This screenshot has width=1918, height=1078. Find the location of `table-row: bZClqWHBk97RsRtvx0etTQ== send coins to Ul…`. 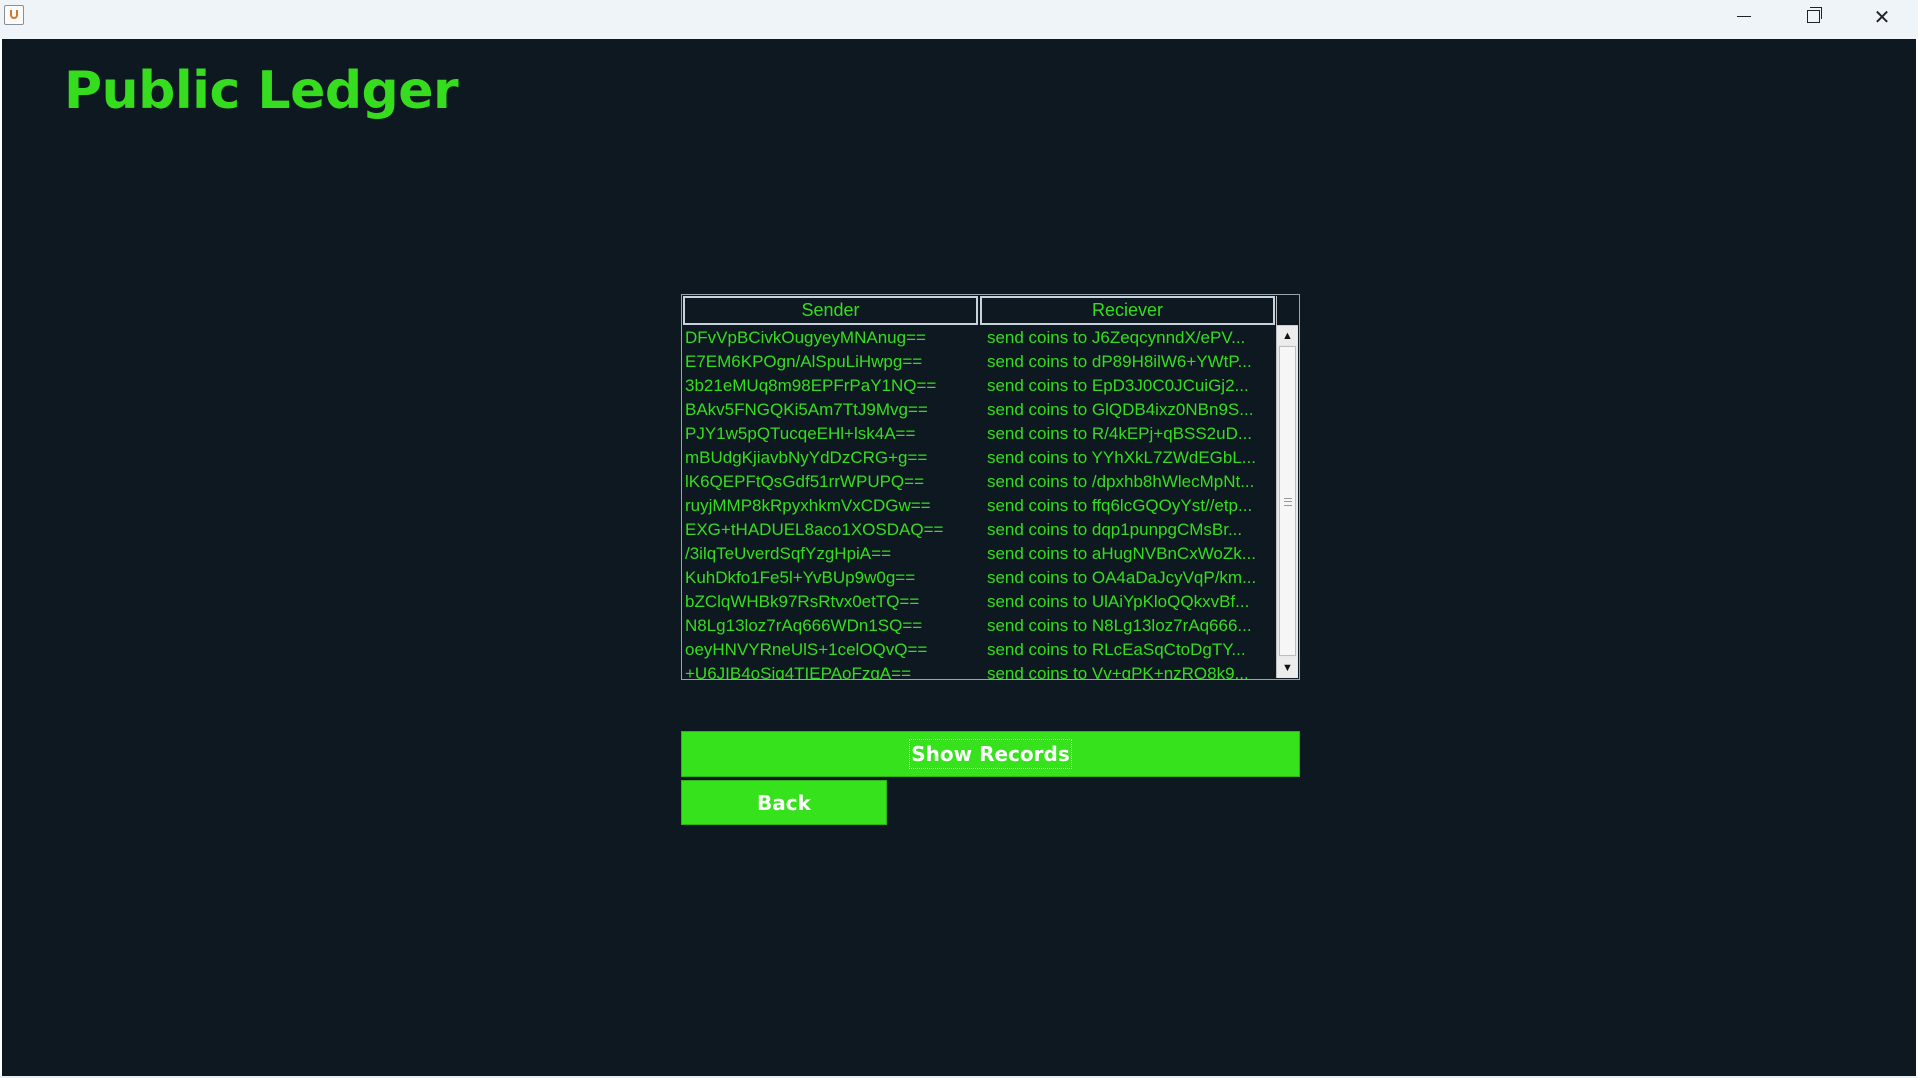

table-row: bZClqWHBk97RsRtvx0etTQ== send coins to Ul… is located at coordinates (979, 602).